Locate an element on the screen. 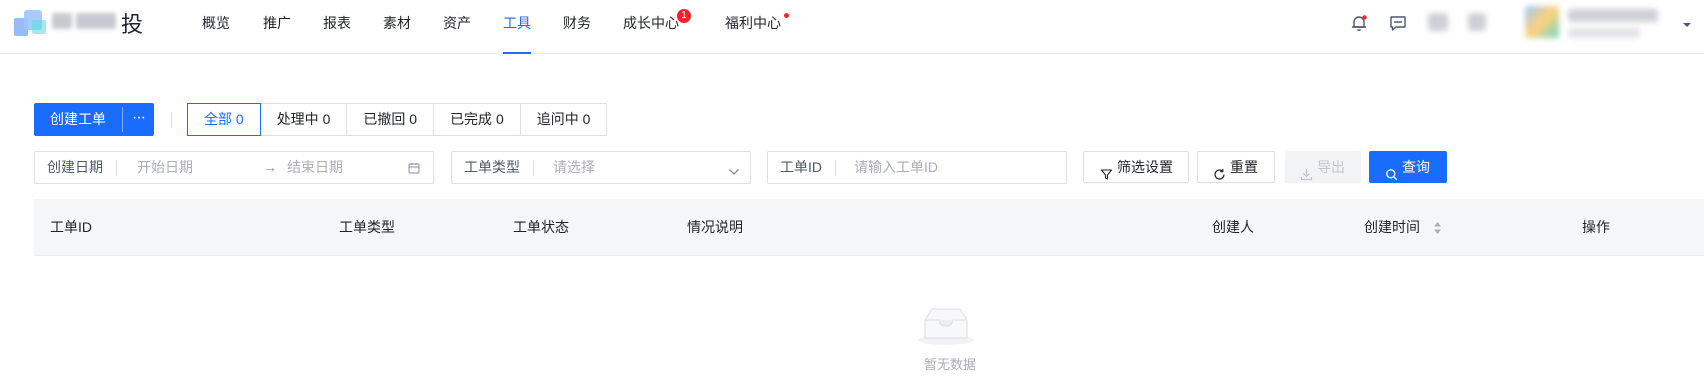 The image size is (1704, 378). tab-all: 全部 0 is located at coordinates (224, 119).